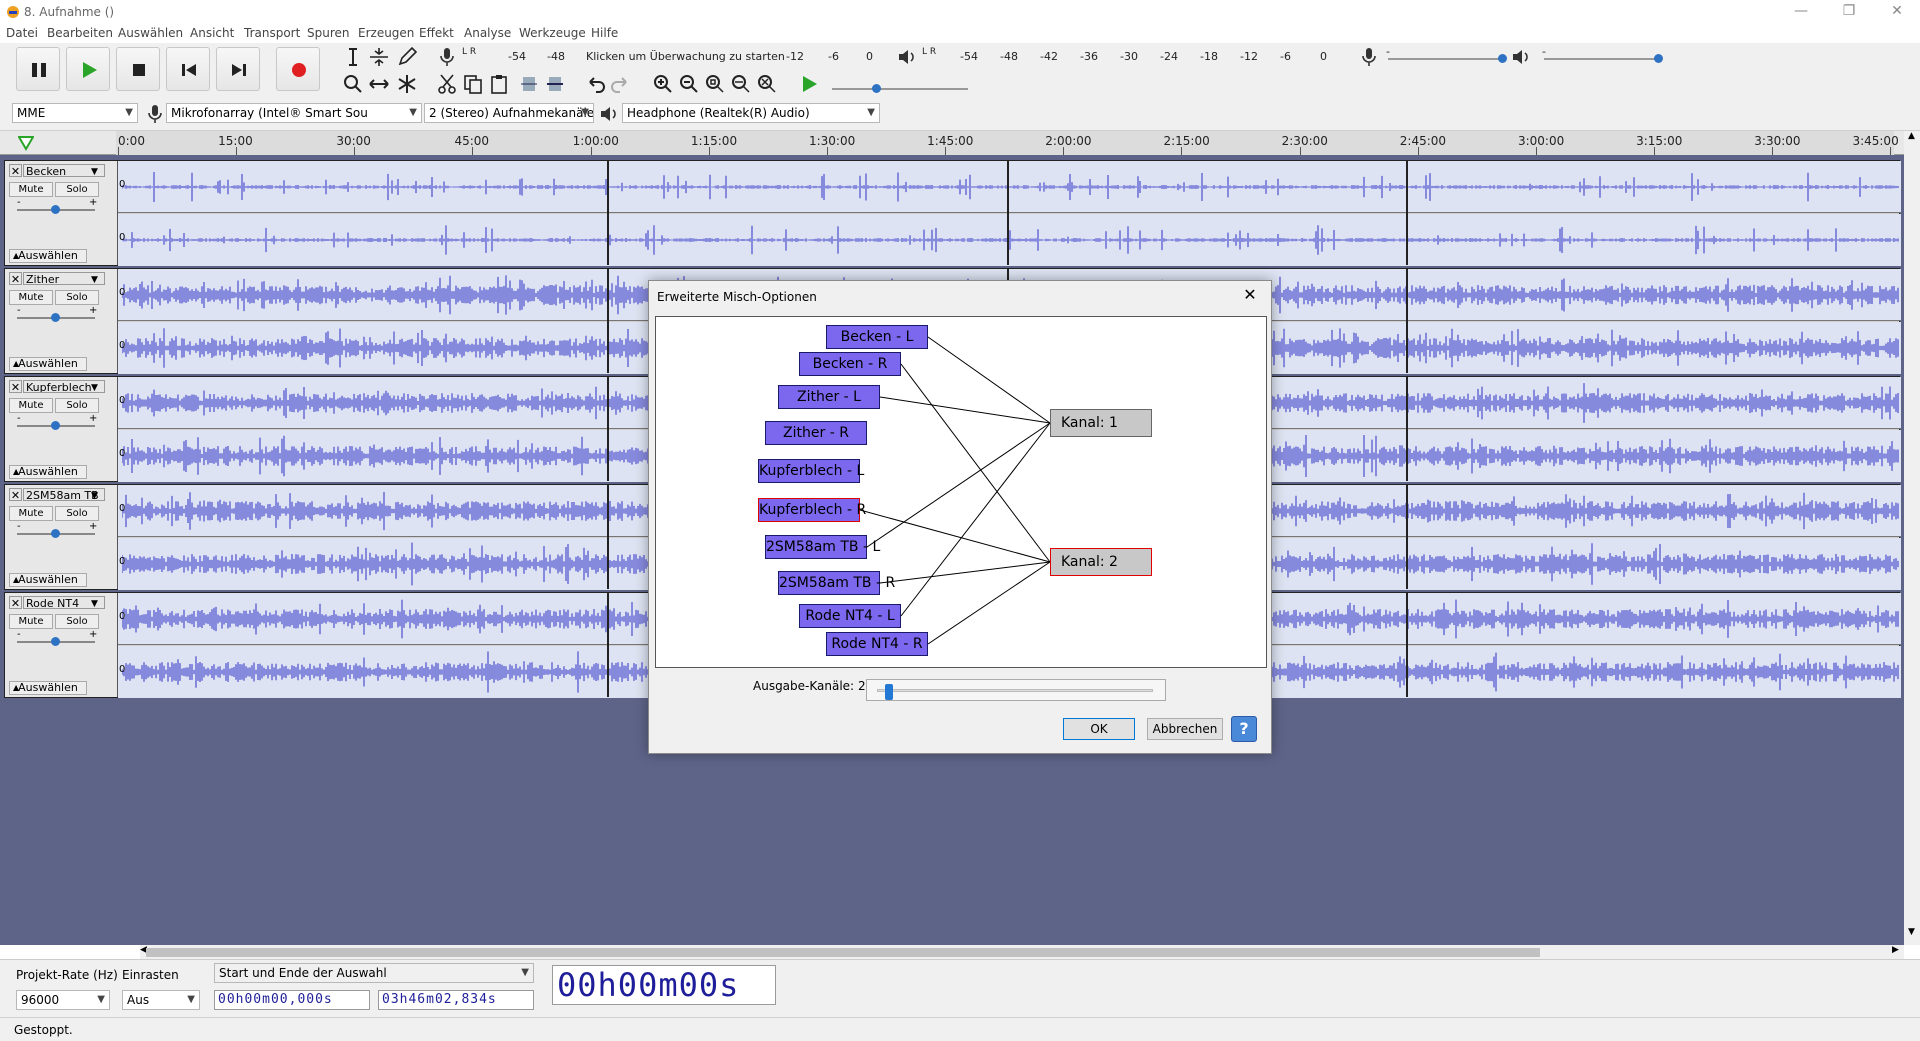 The height and width of the screenshot is (1041, 1920). I want to click on cut-button, so click(448, 85).